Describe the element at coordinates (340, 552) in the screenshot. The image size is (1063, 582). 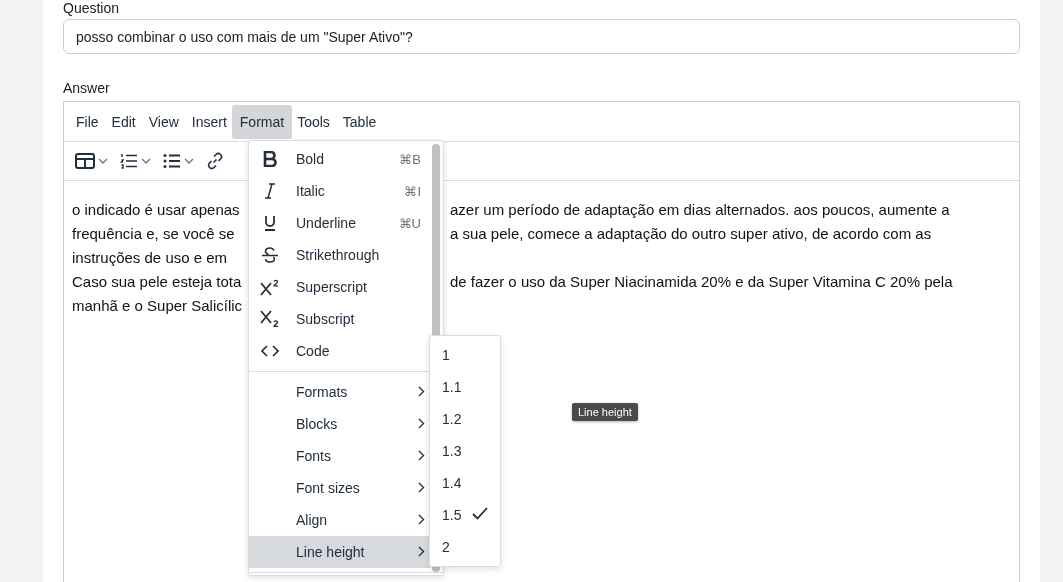
I see `menu-item: Line height` at that location.